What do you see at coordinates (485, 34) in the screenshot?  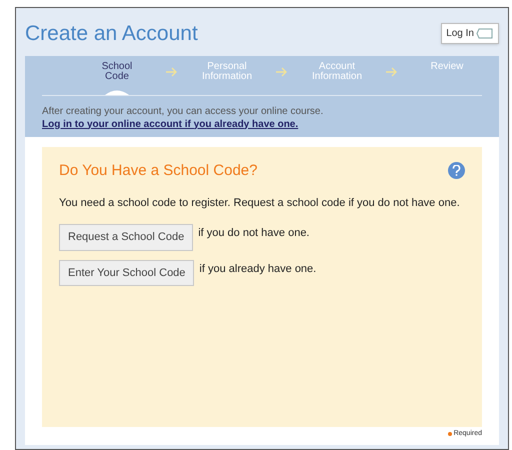 I see `tag-icon` at bounding box center [485, 34].